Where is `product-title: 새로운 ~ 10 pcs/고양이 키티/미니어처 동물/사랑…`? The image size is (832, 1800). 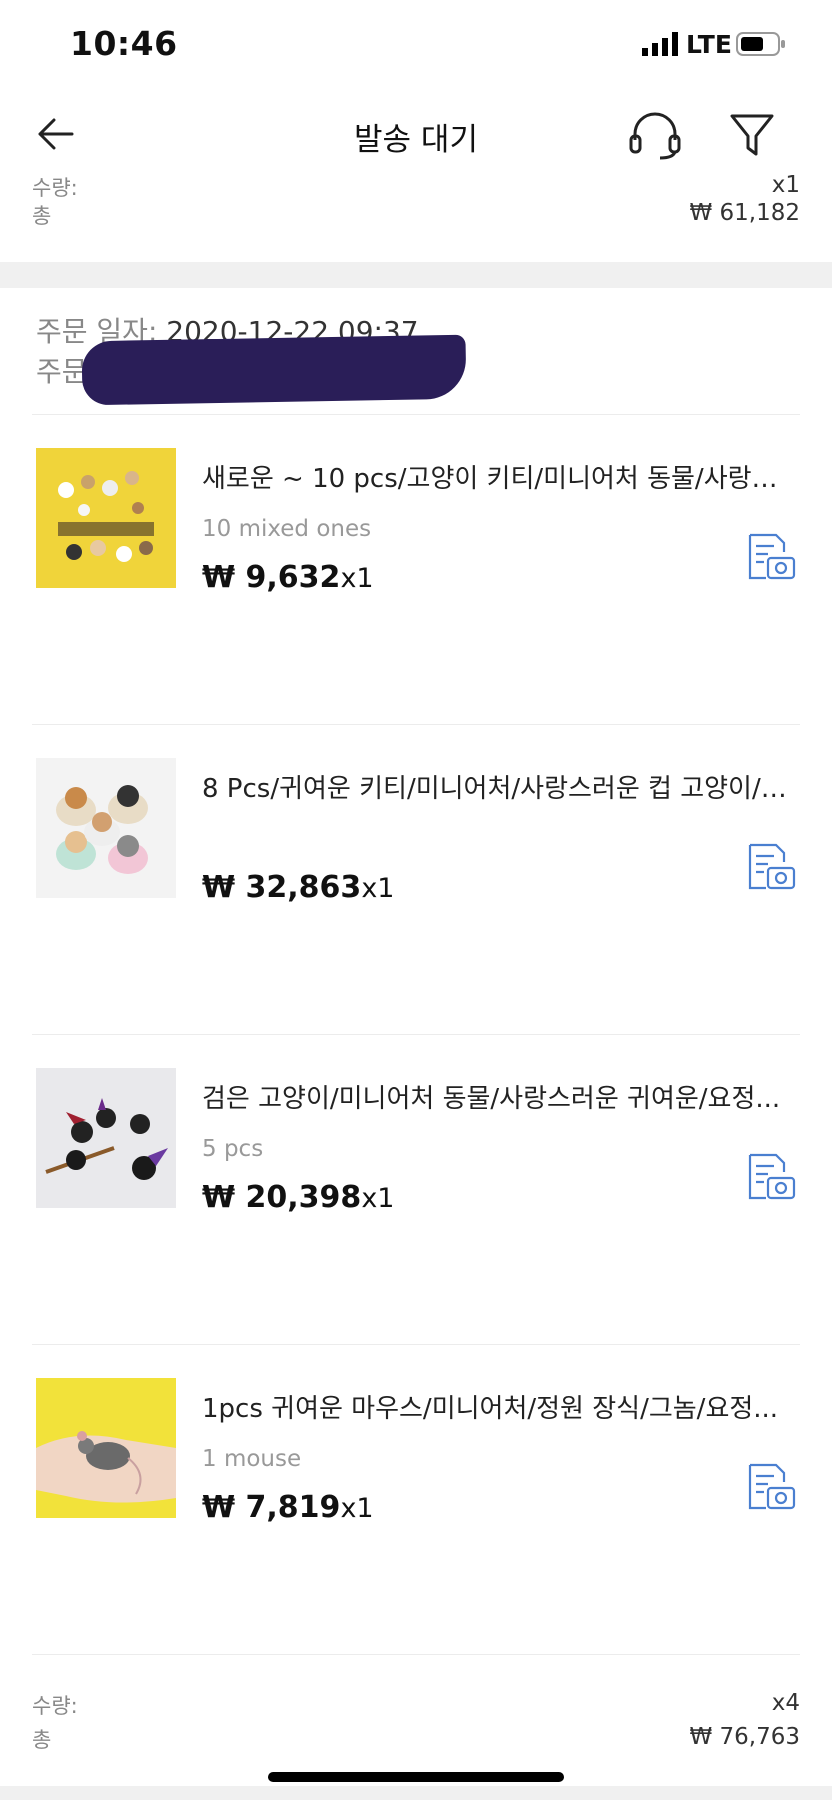 product-title: 새로운 ~ 10 pcs/고양이 키티/미니어처 동물/사랑… is located at coordinates (498, 476).